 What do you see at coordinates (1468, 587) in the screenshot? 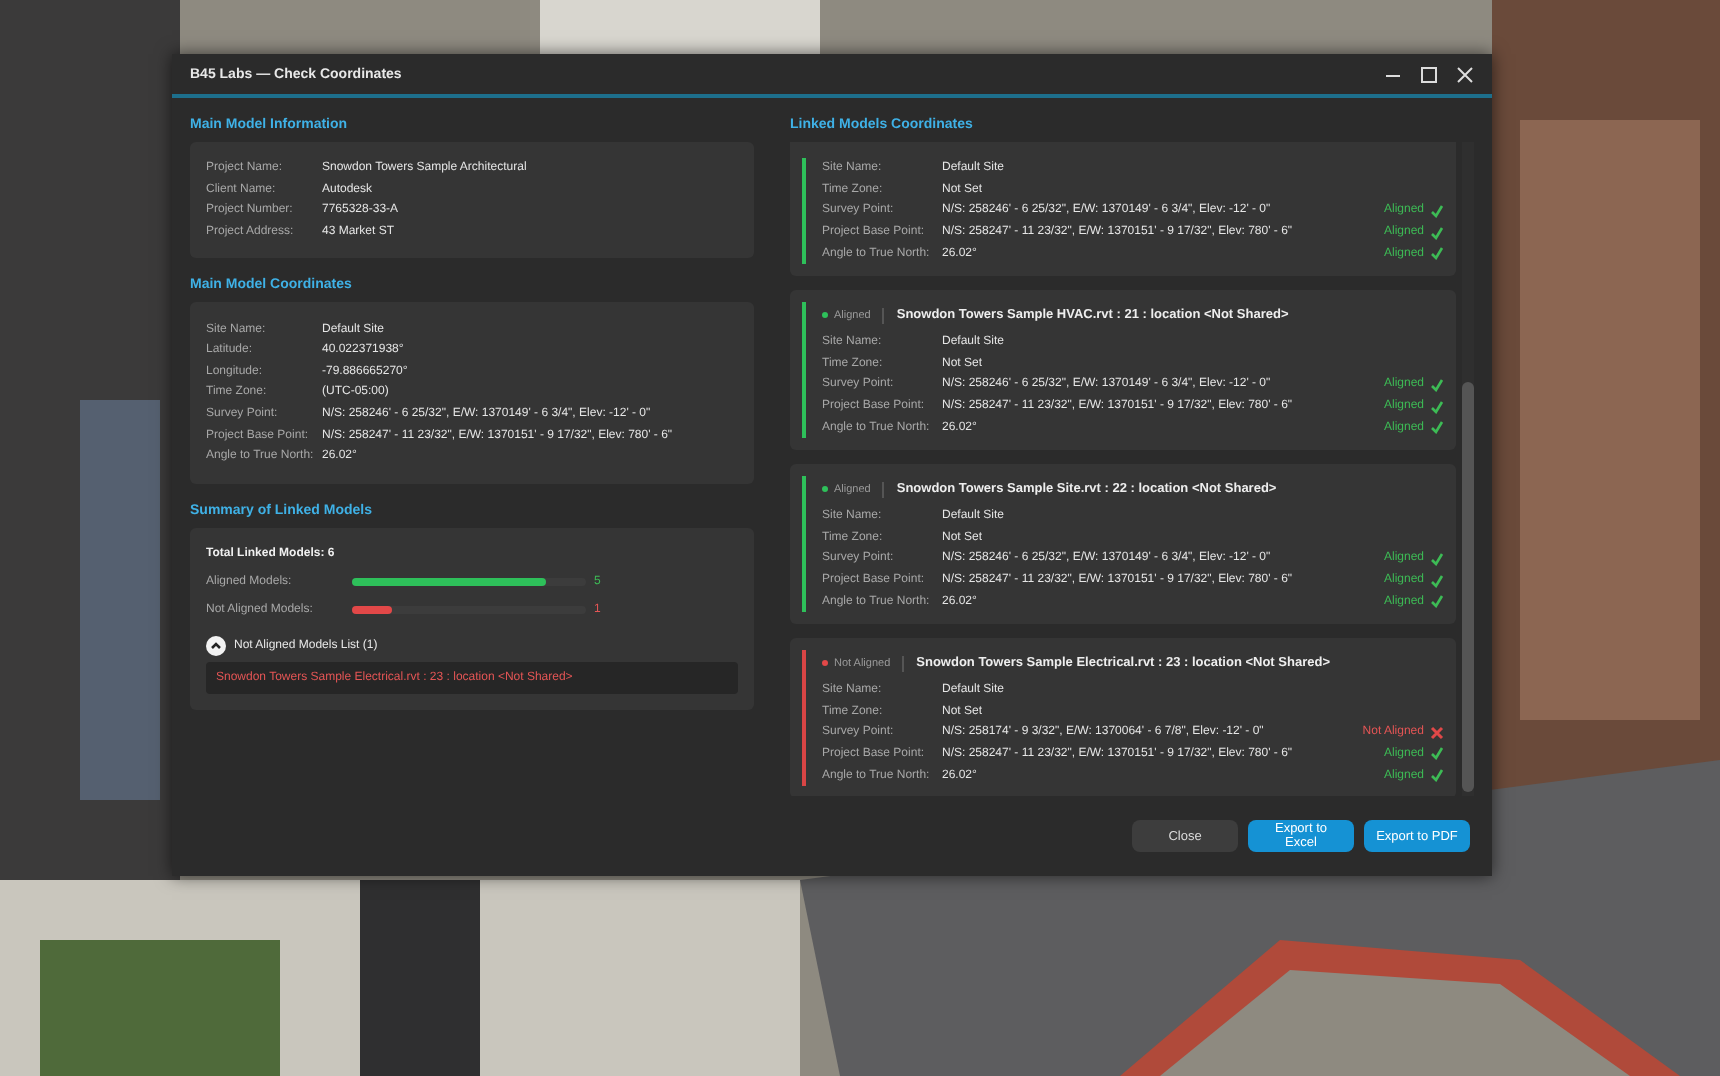
I see `scrollbar-thumb` at bounding box center [1468, 587].